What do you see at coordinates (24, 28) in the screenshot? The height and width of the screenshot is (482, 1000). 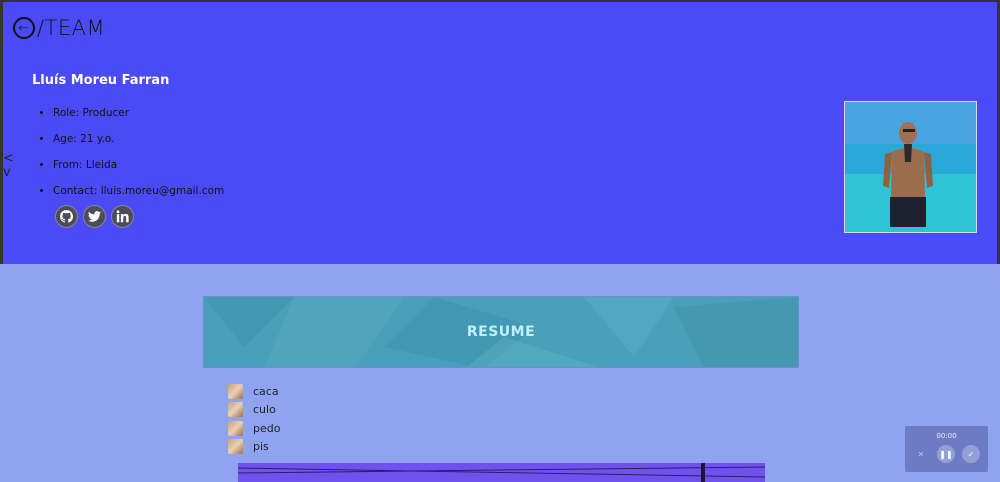 I see `back-arrow-icon: ←` at bounding box center [24, 28].